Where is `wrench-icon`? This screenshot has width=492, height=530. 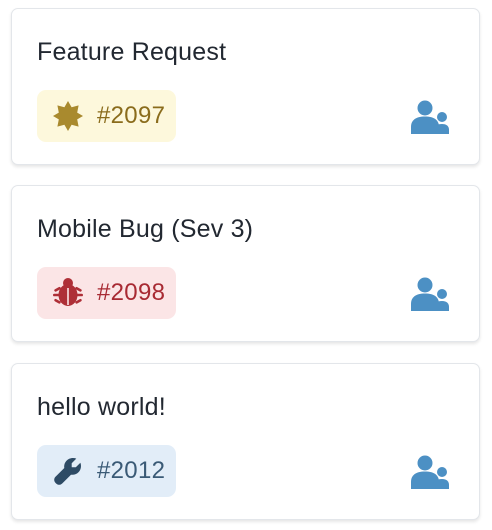
wrench-icon is located at coordinates (68, 471).